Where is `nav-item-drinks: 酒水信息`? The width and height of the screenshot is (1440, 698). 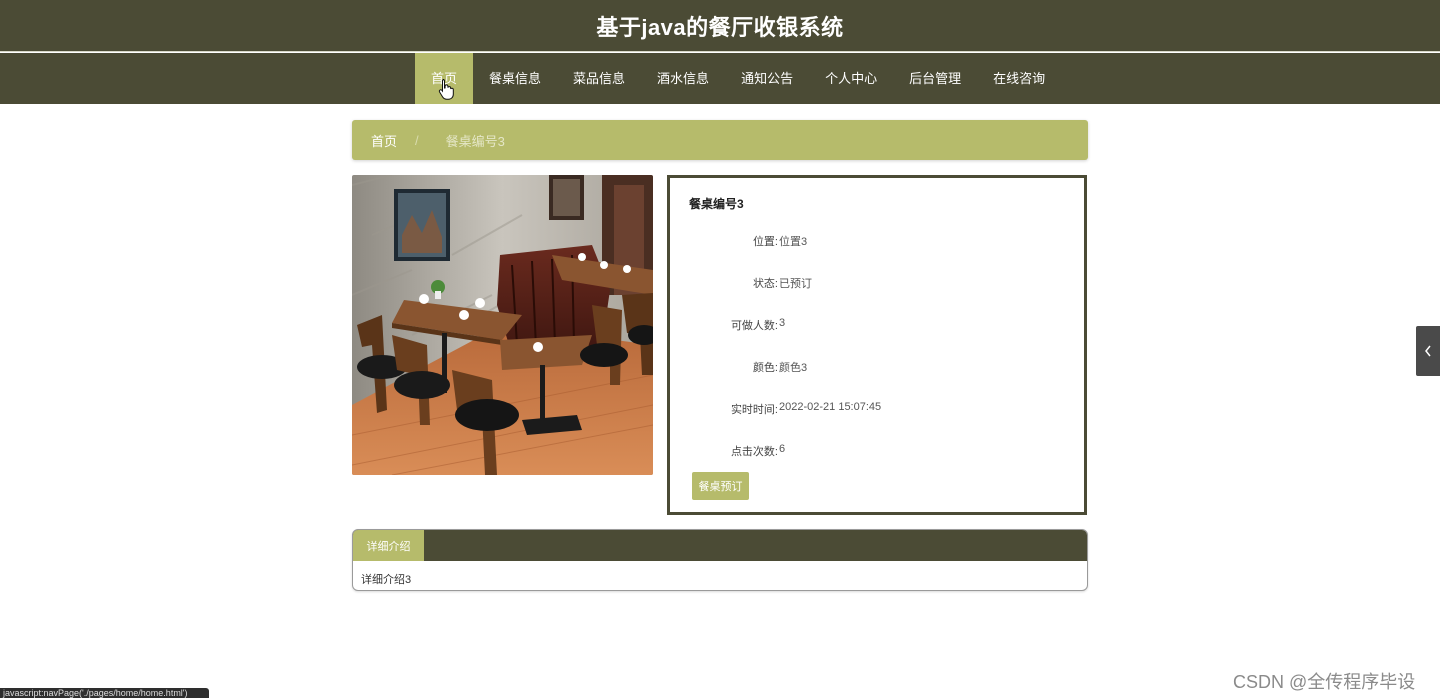 nav-item-drinks: 酒水信息 is located at coordinates (683, 78).